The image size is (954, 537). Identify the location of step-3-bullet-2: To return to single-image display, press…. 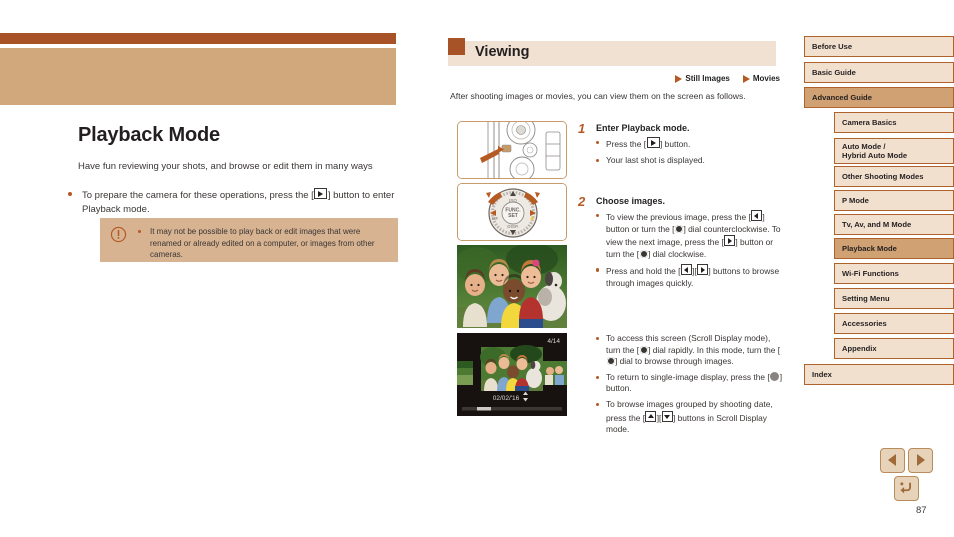
(689, 383).